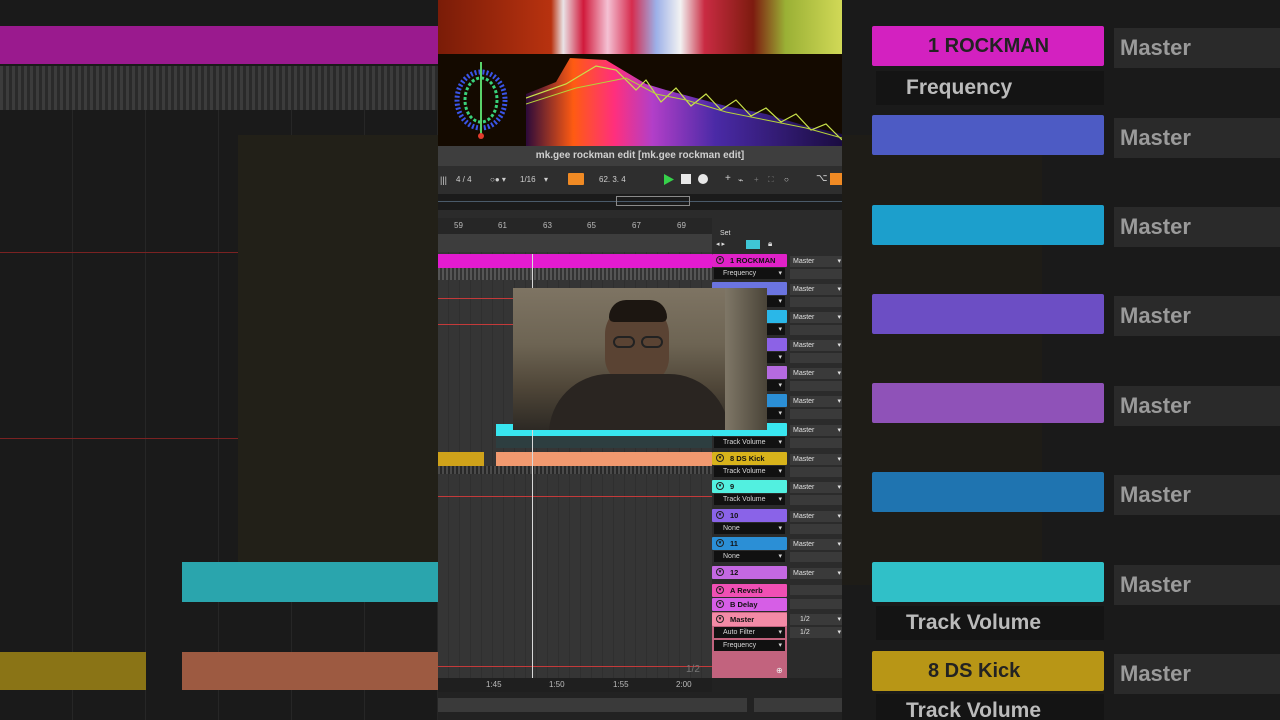 This screenshot has width=1280, height=720. I want to click on quantize-select: 1/16, so click(528, 179).